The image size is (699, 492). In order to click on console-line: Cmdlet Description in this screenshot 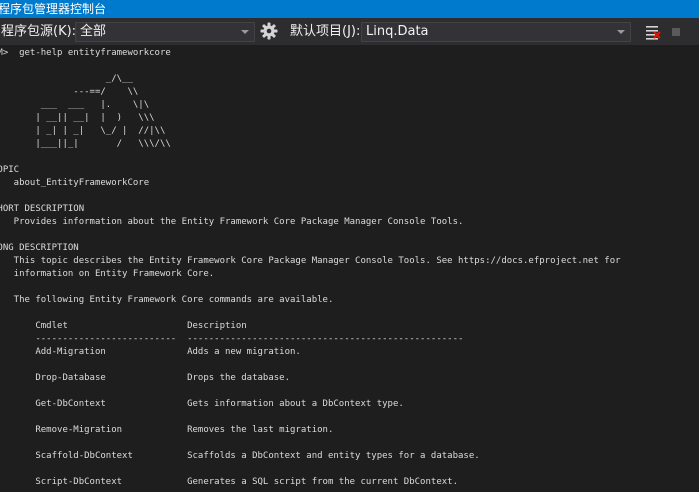, I will do `click(123, 326)`.